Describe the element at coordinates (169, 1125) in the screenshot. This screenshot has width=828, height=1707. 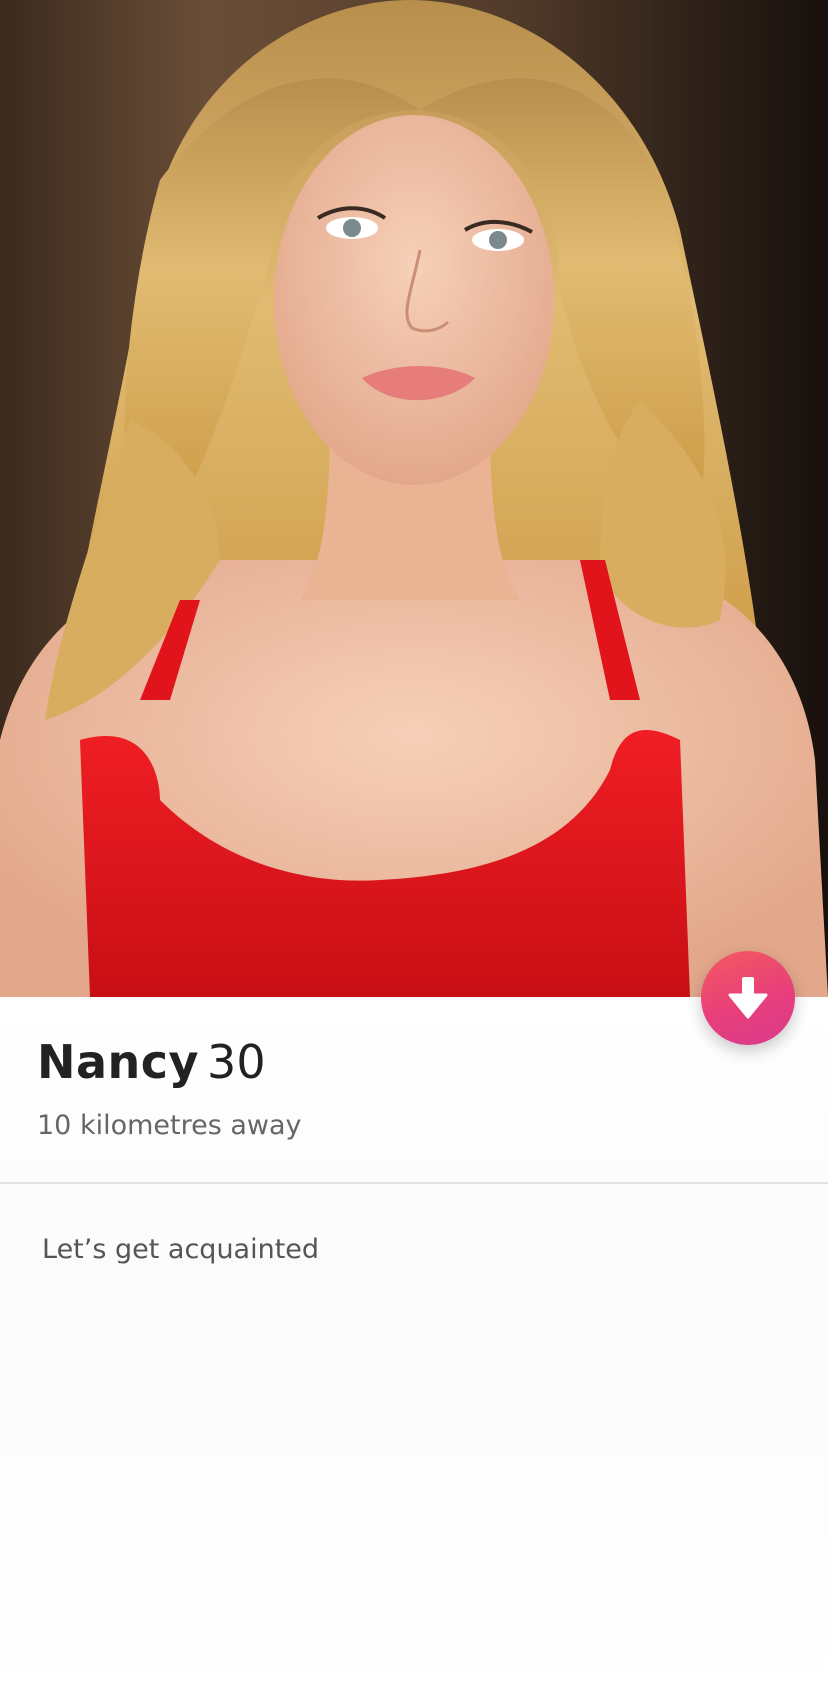
I see `profile-distance: 10 kilometres away` at that location.